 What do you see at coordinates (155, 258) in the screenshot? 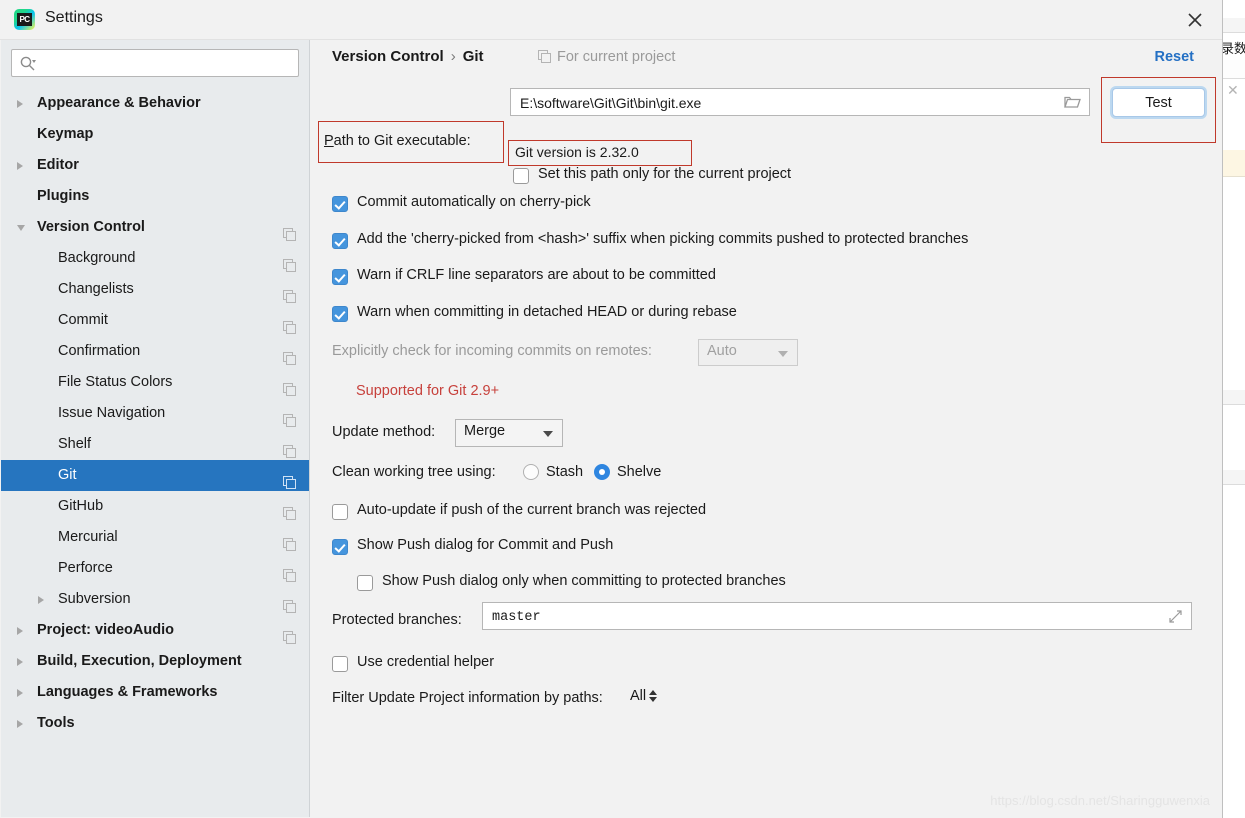
I see `sidebar-item-background: Background` at bounding box center [155, 258].